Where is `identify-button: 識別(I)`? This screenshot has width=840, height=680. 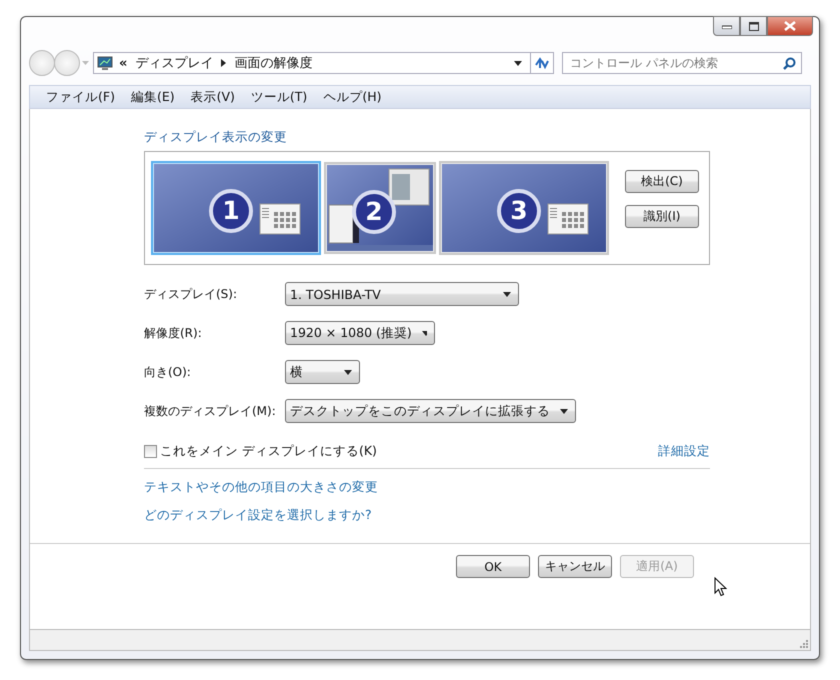 identify-button: 識別(I) is located at coordinates (662, 216).